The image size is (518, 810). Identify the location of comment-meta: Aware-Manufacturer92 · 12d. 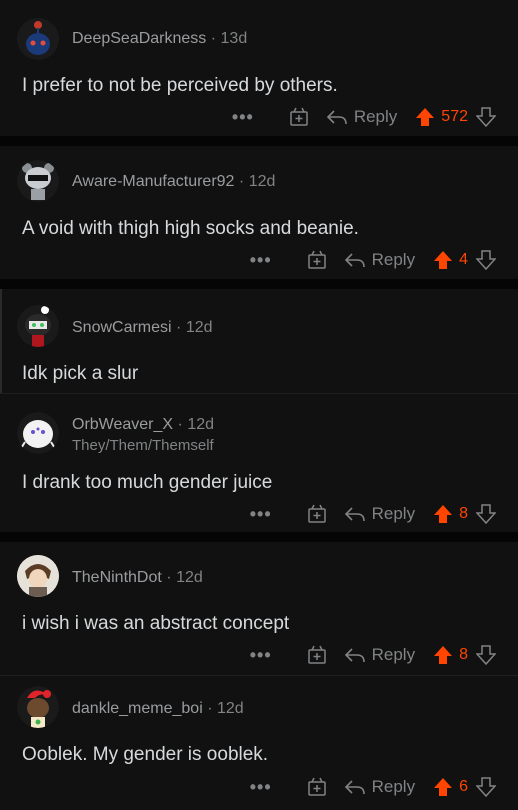
(173, 182).